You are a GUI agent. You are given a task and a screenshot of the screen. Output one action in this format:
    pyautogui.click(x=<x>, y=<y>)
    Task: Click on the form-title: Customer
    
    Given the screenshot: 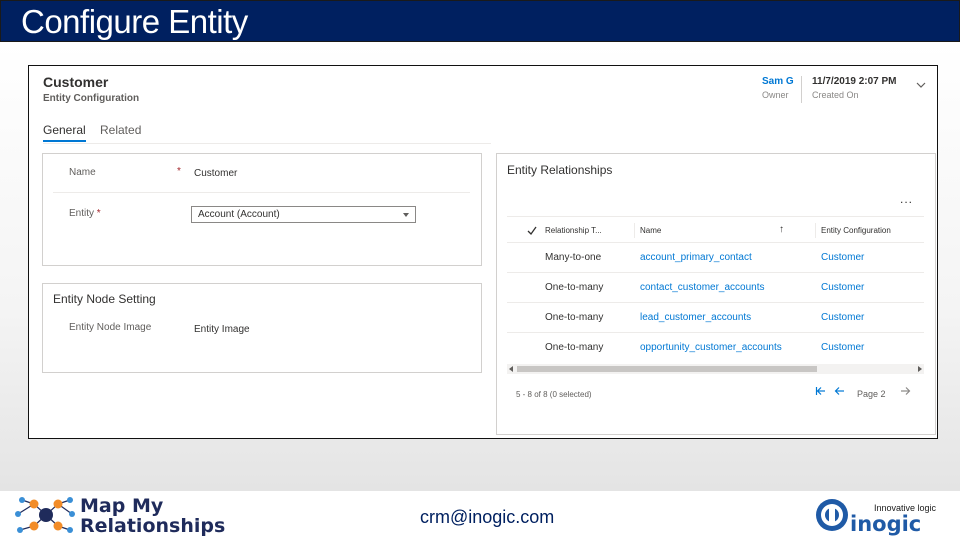 What is the action you would take?
    pyautogui.click(x=76, y=82)
    